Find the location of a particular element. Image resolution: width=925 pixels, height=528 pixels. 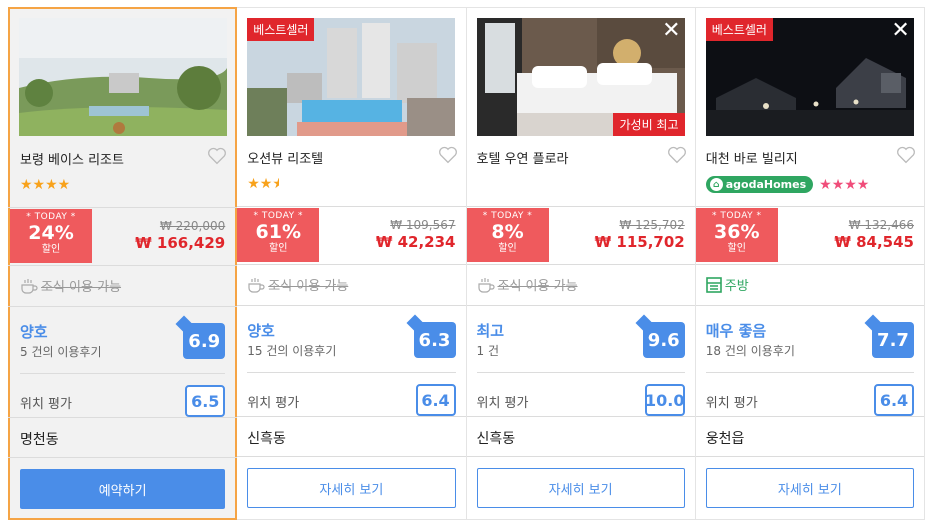

amenity: 주방 is located at coordinates (727, 284).